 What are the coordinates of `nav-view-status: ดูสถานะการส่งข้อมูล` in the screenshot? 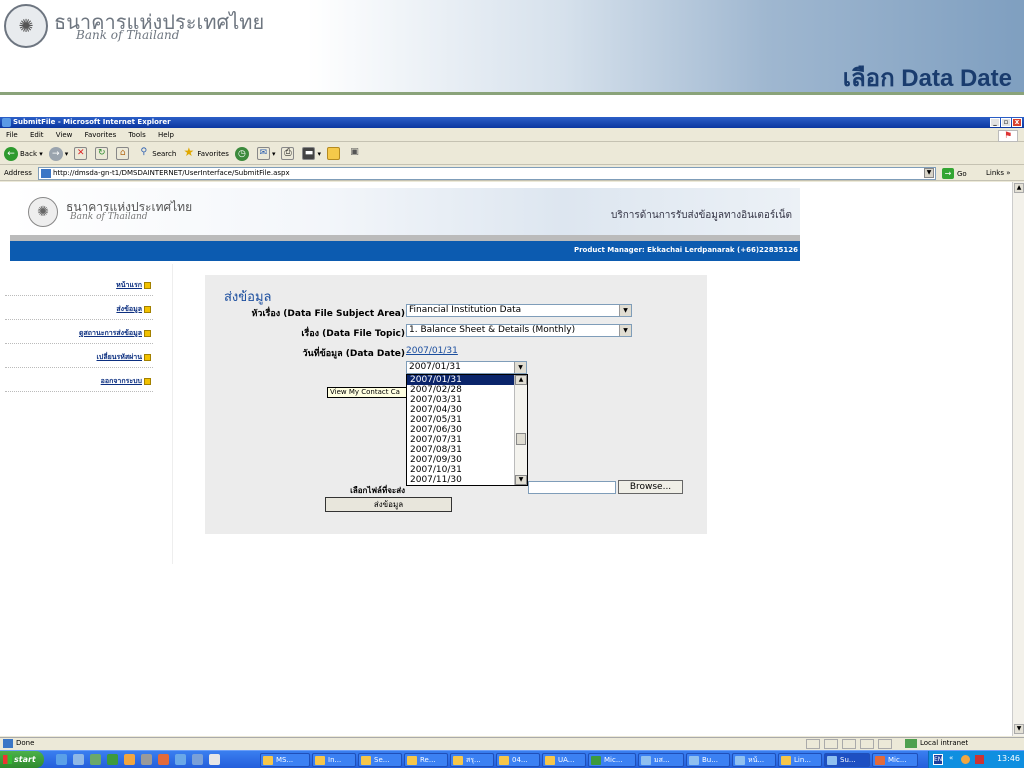 It's located at (79, 332).